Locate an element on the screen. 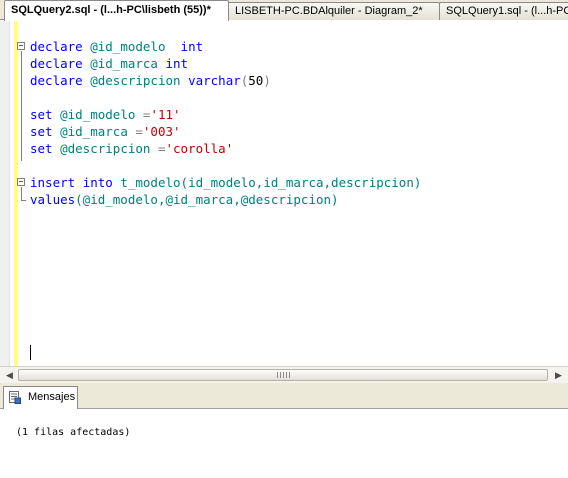  column-list: (id_modelo,id_marca,descripcion) is located at coordinates (301, 182).